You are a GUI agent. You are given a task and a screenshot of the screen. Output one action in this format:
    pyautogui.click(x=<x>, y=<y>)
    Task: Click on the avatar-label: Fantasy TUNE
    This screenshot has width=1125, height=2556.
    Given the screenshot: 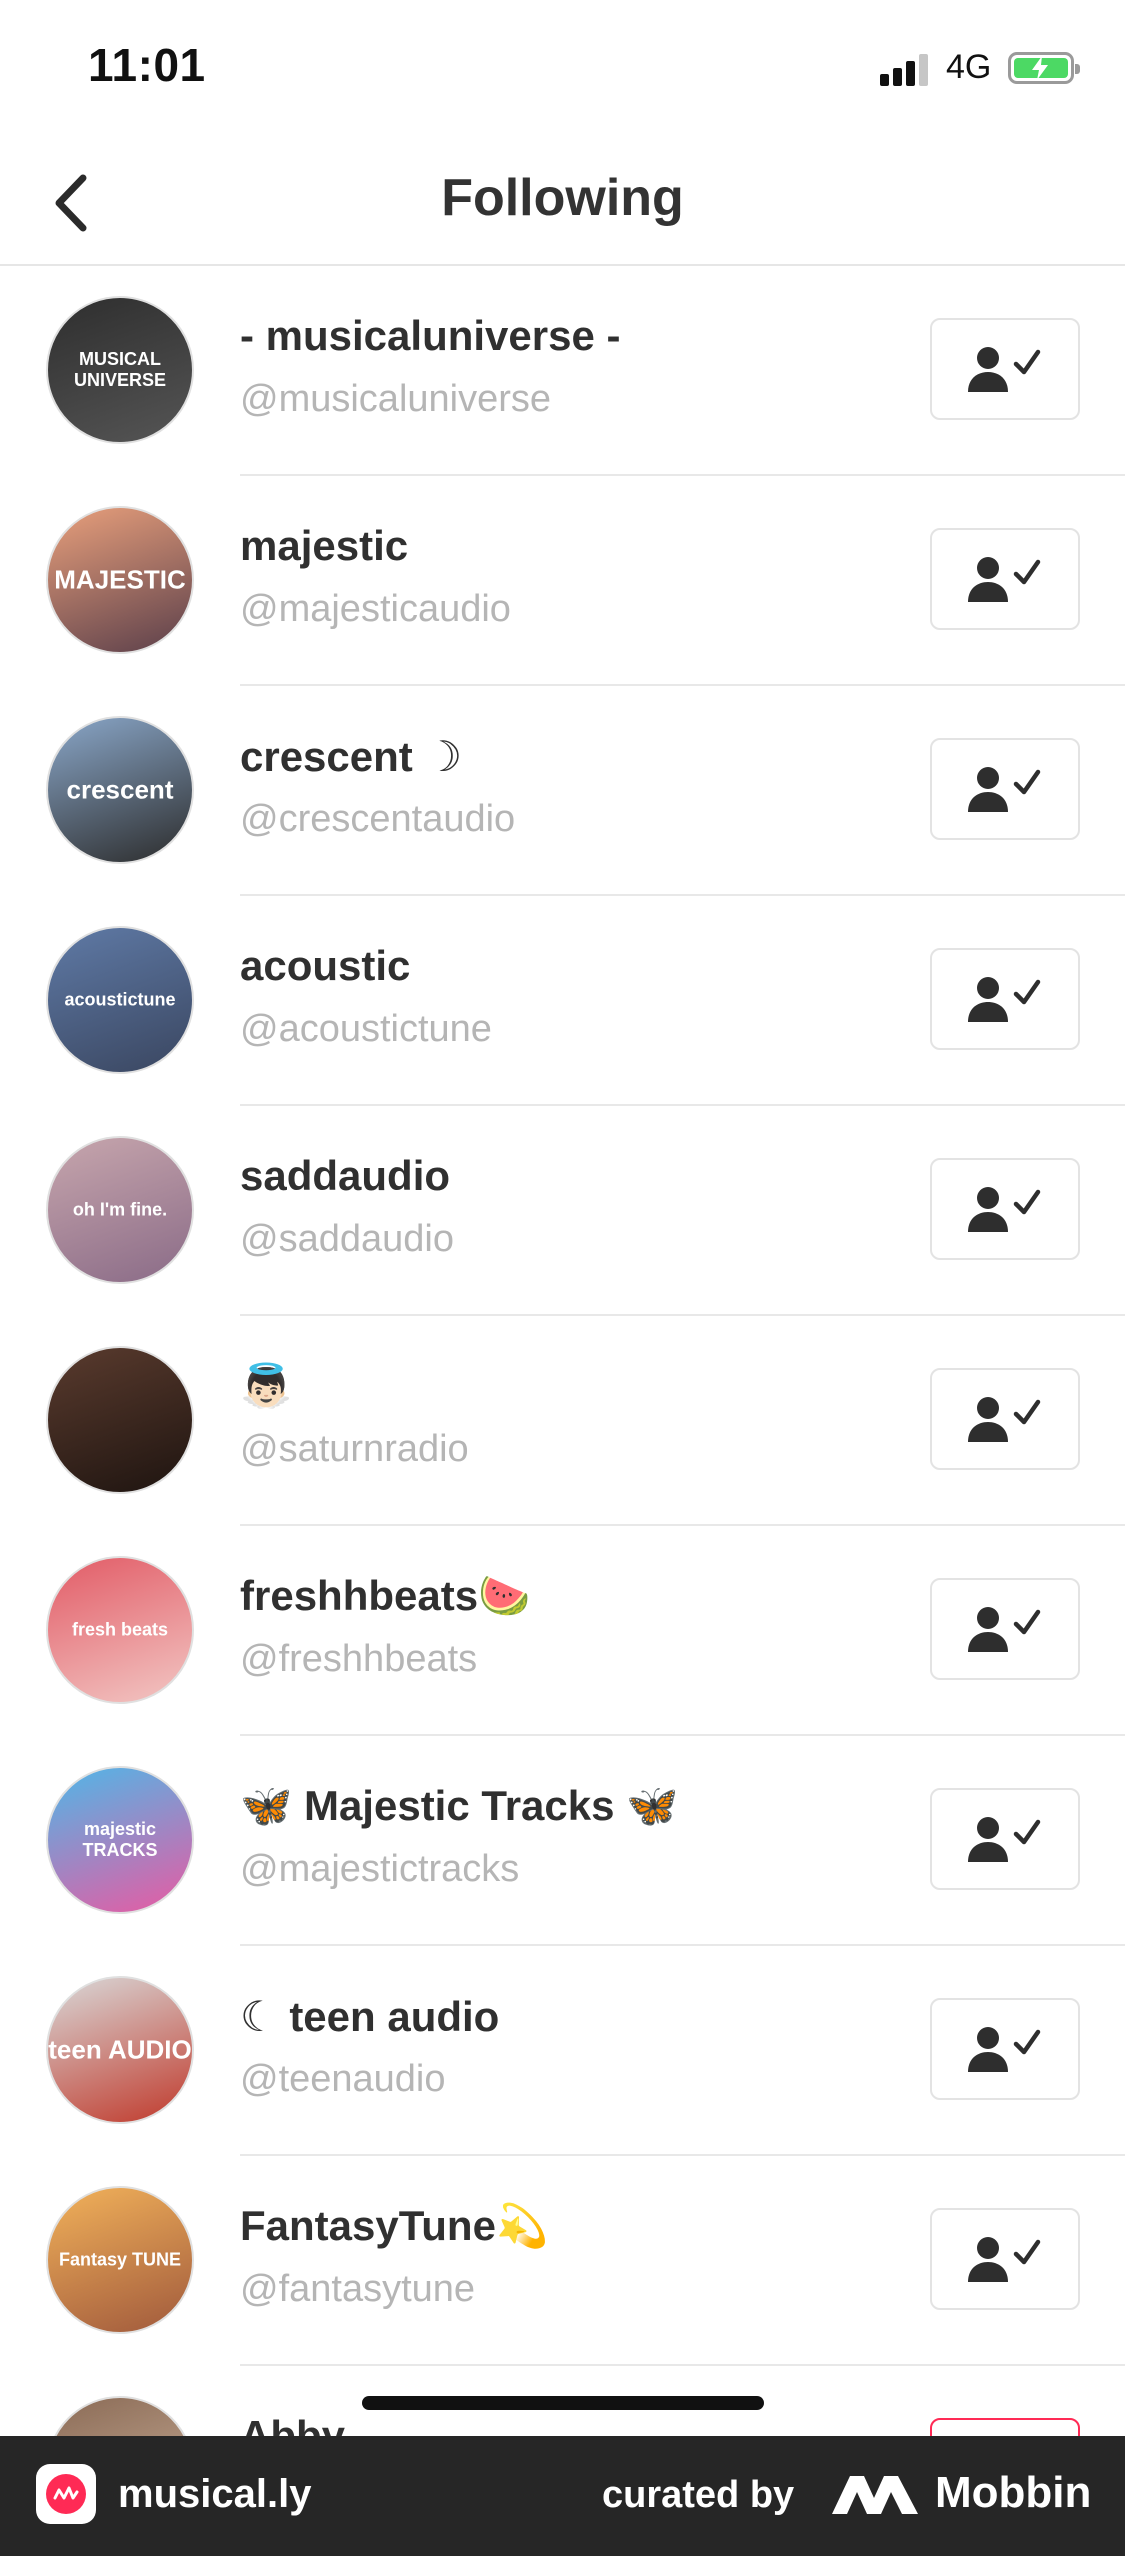 What is the action you would take?
    pyautogui.click(x=120, y=2259)
    